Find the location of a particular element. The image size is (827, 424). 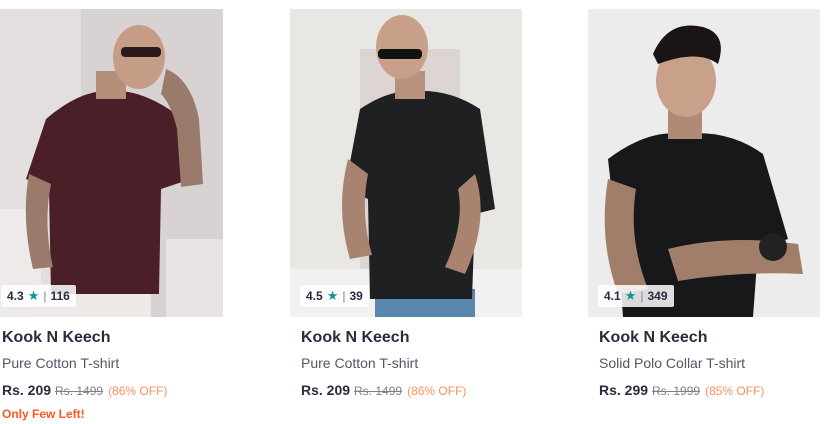

rating-value: 4.1 is located at coordinates (612, 296).